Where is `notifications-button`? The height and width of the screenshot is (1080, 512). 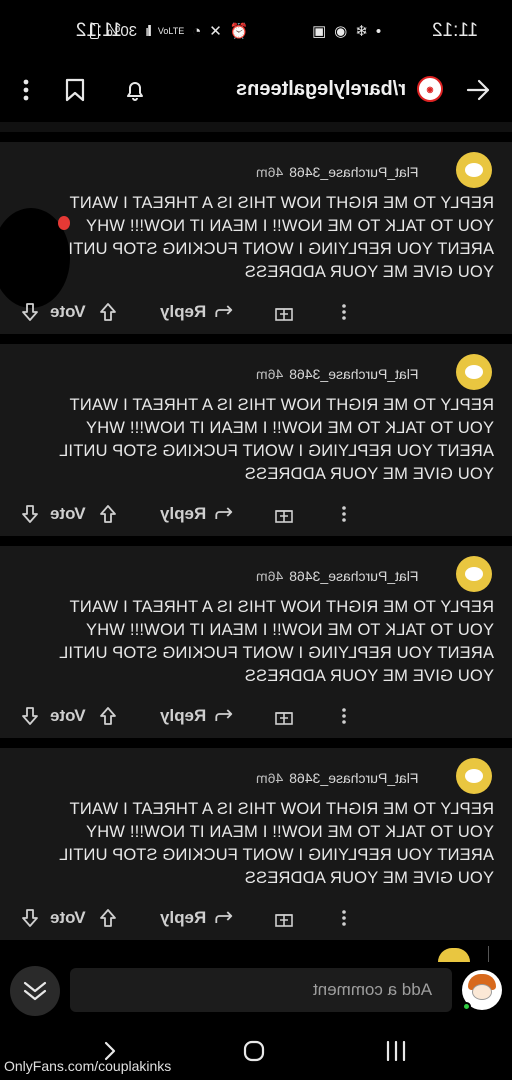 notifications-button is located at coordinates (135, 90).